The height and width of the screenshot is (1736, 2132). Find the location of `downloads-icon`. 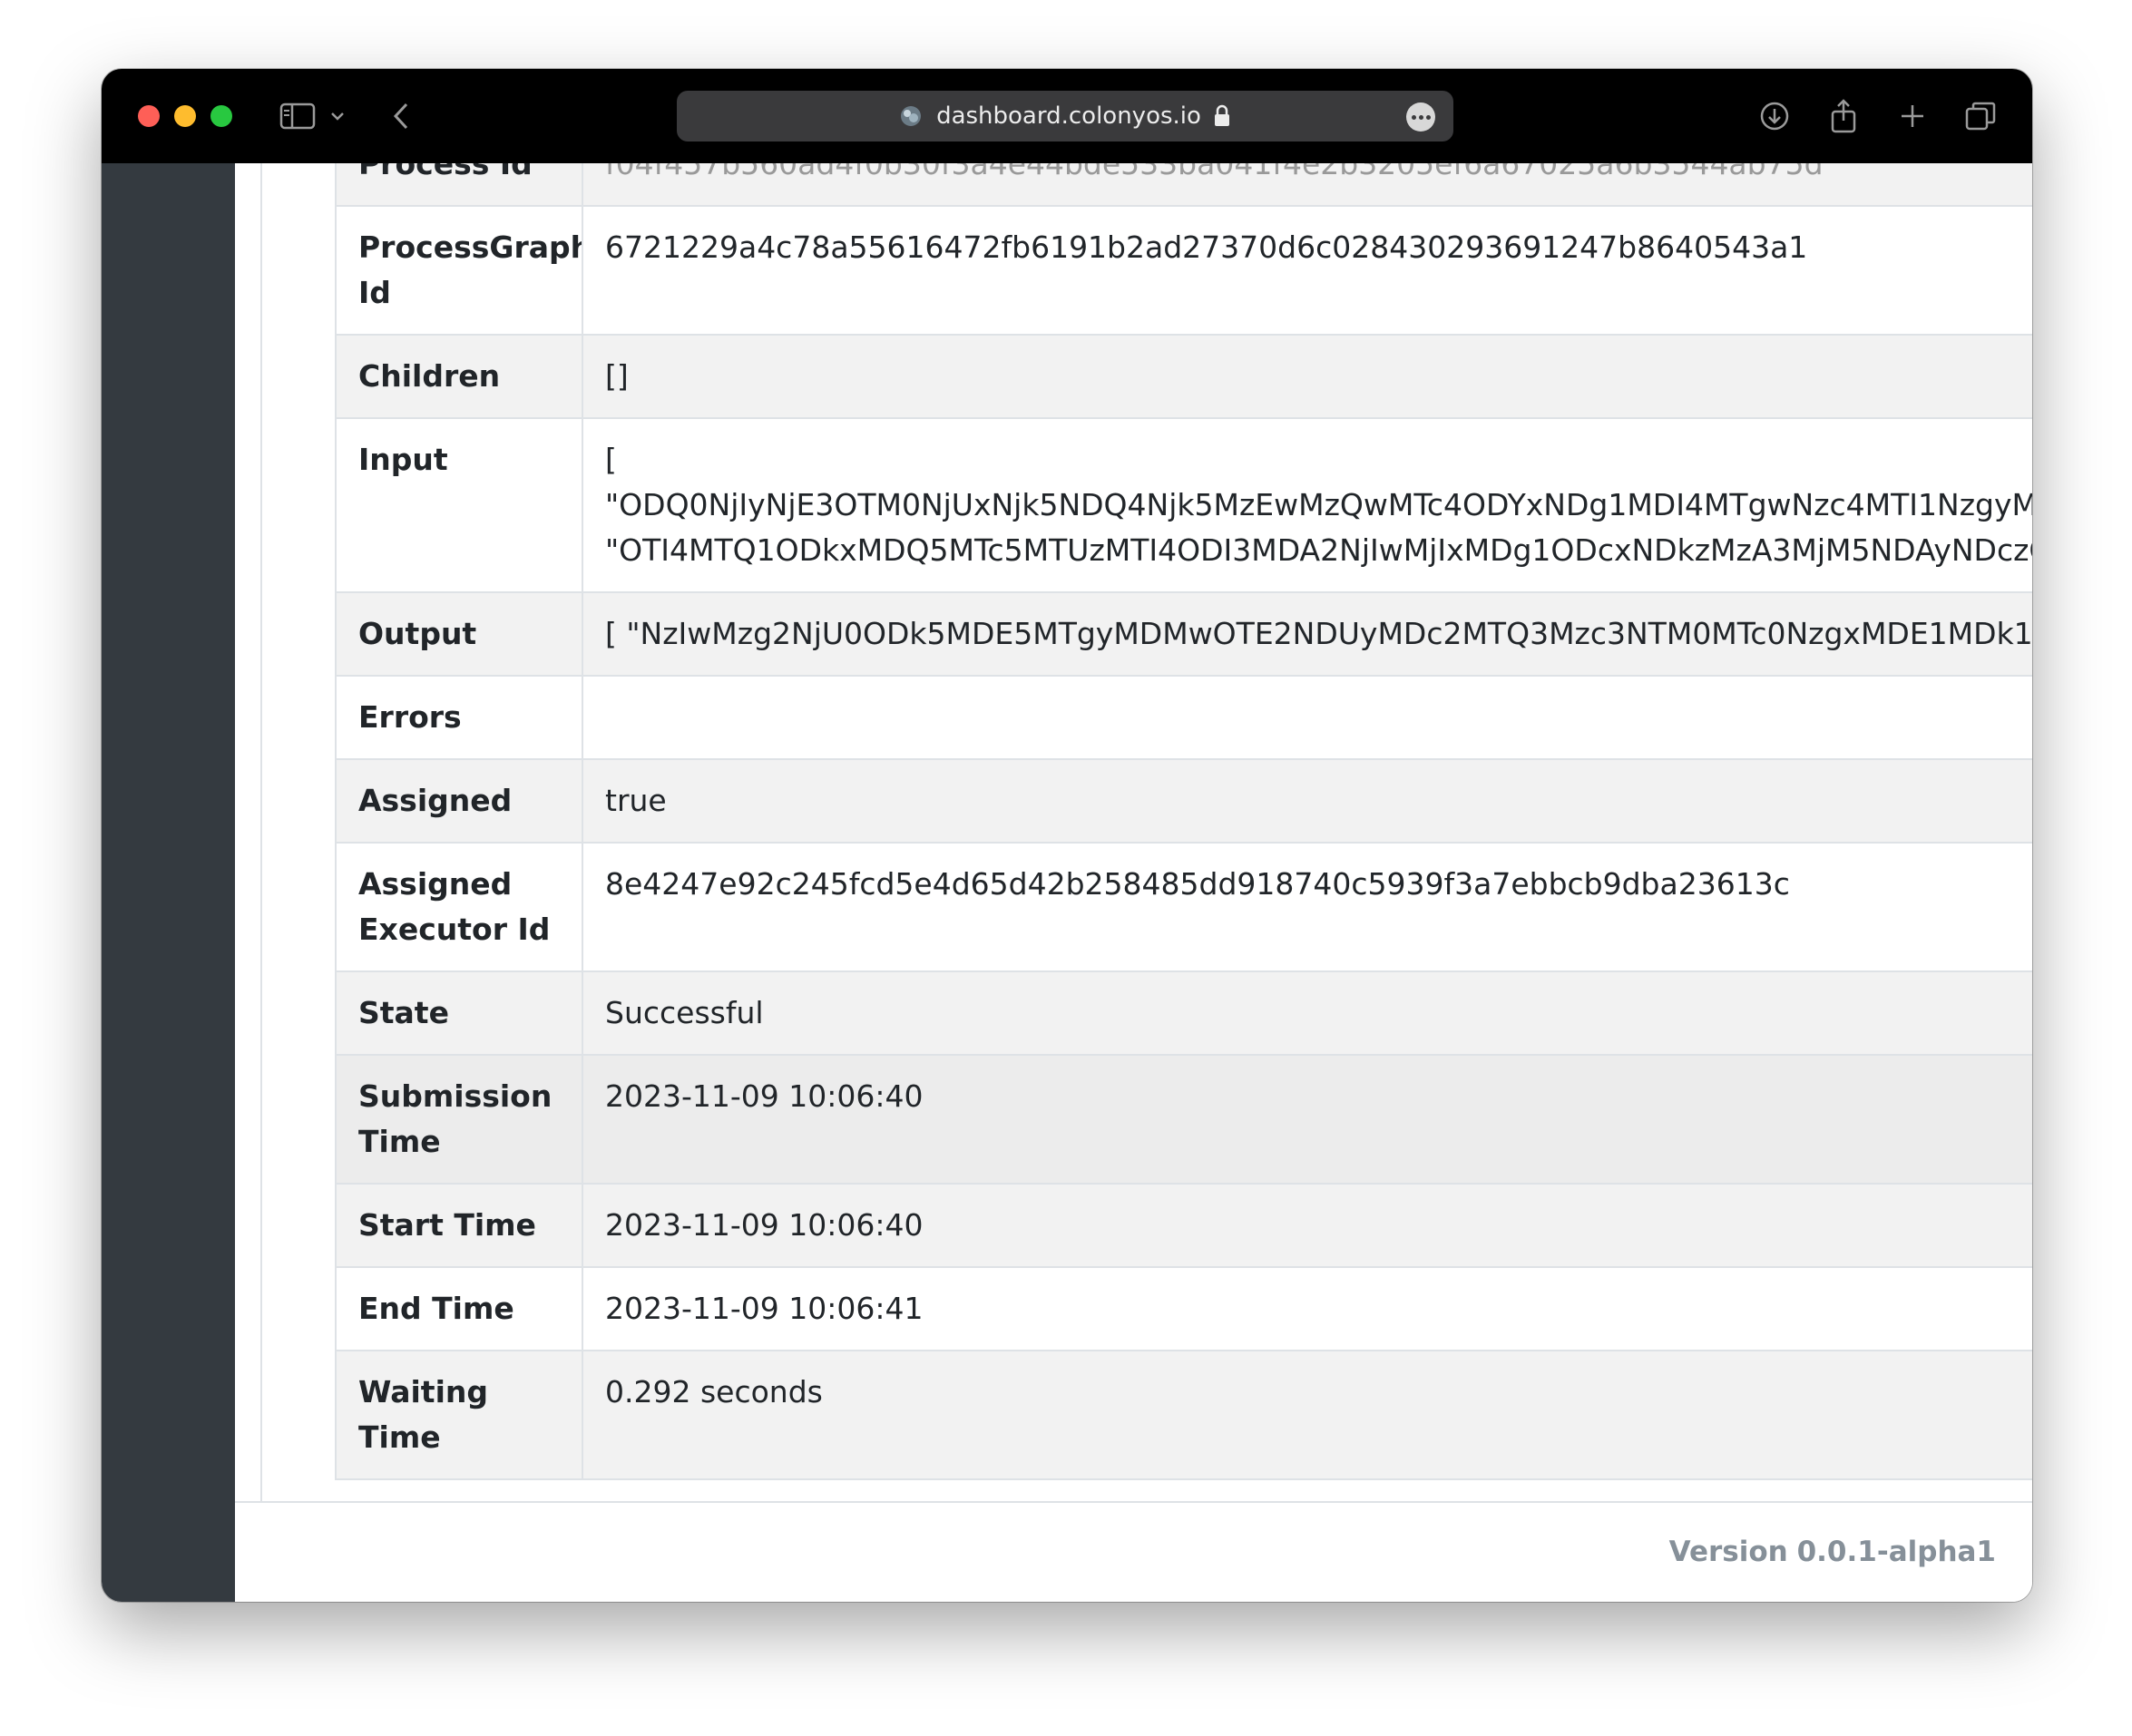

downloads-icon is located at coordinates (1775, 116).